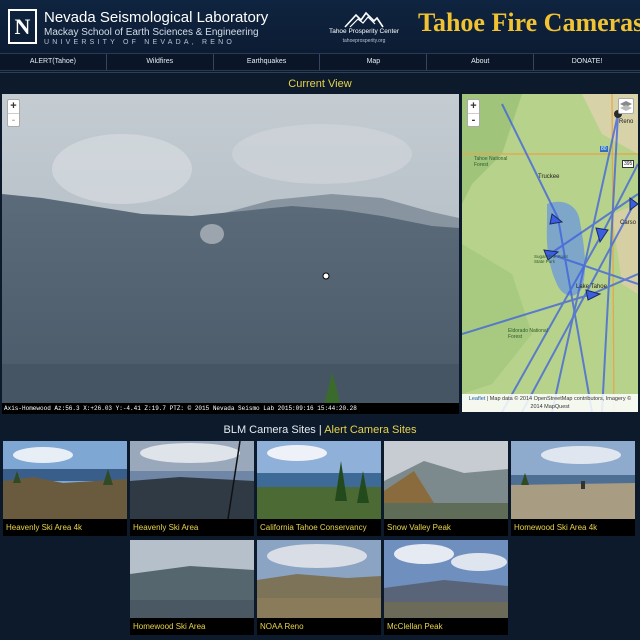  Describe the element at coordinates (473, 119) in the screenshot. I see `map-zoom-out-button: -` at that location.